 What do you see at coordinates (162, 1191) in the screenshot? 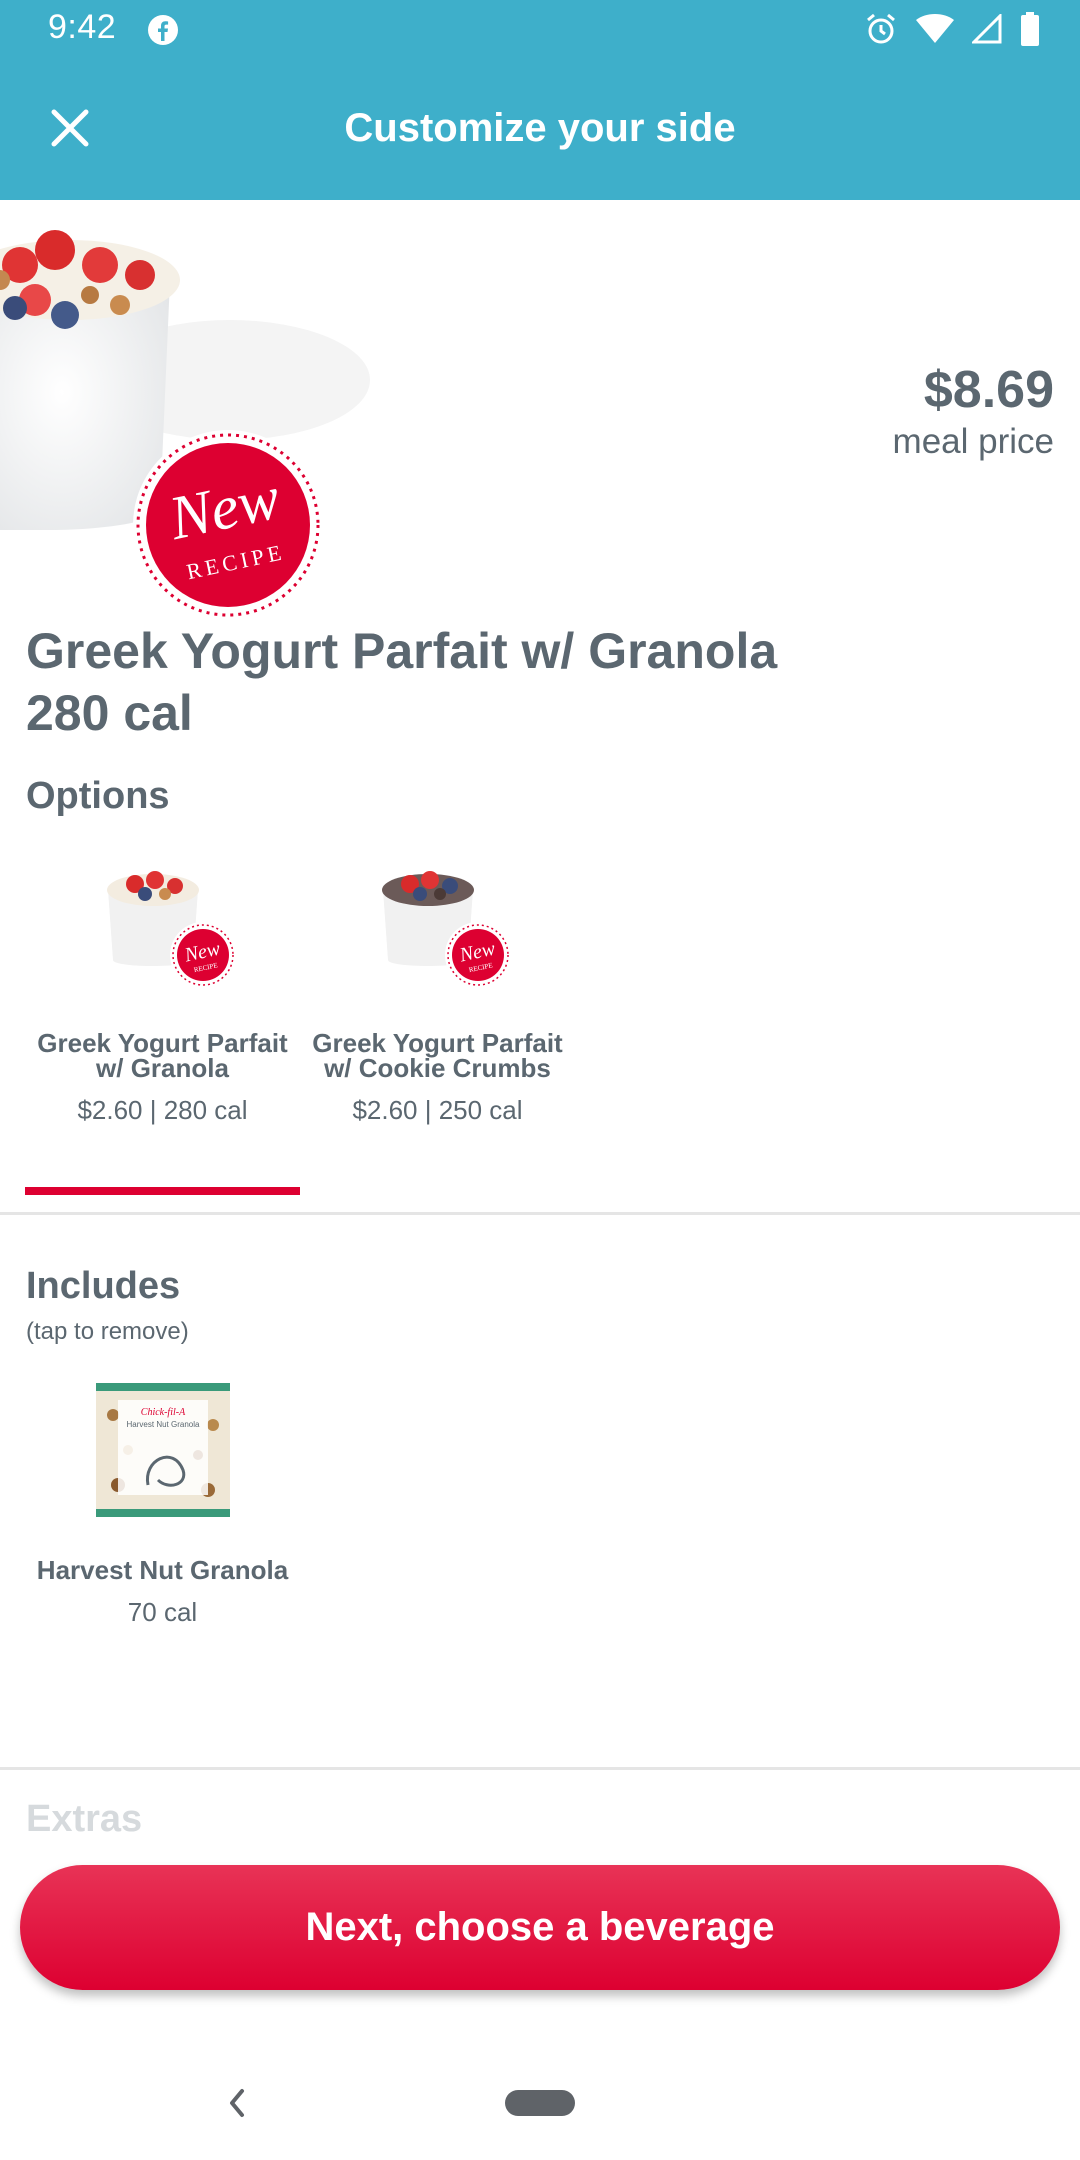
I see `selected-option-indicator` at bounding box center [162, 1191].